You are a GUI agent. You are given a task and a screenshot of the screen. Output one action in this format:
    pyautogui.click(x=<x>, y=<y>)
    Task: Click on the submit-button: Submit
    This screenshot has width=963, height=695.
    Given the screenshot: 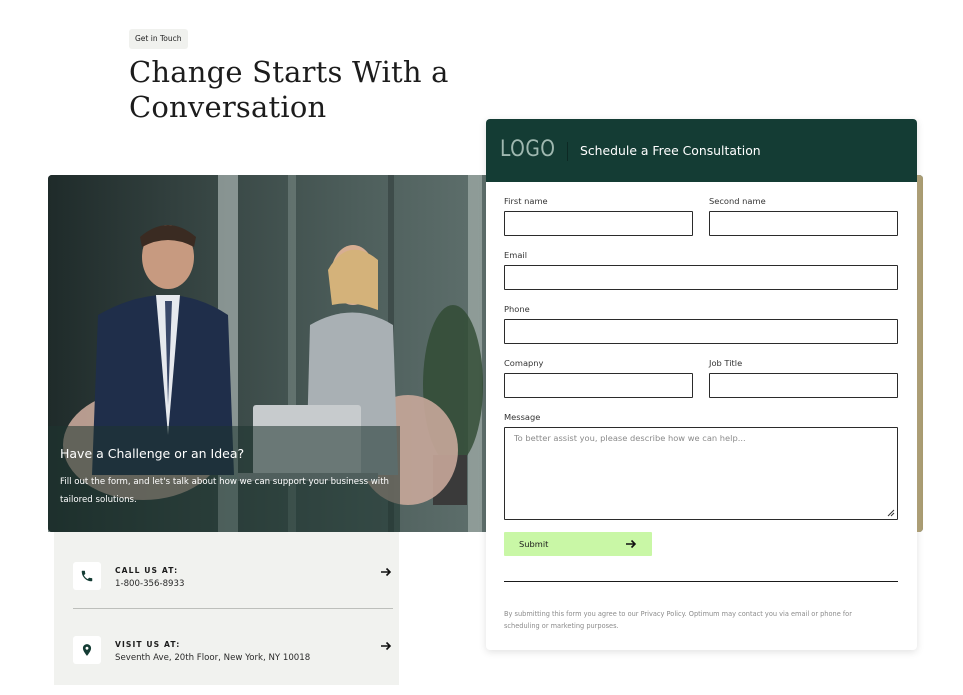 What is the action you would take?
    pyautogui.click(x=578, y=544)
    